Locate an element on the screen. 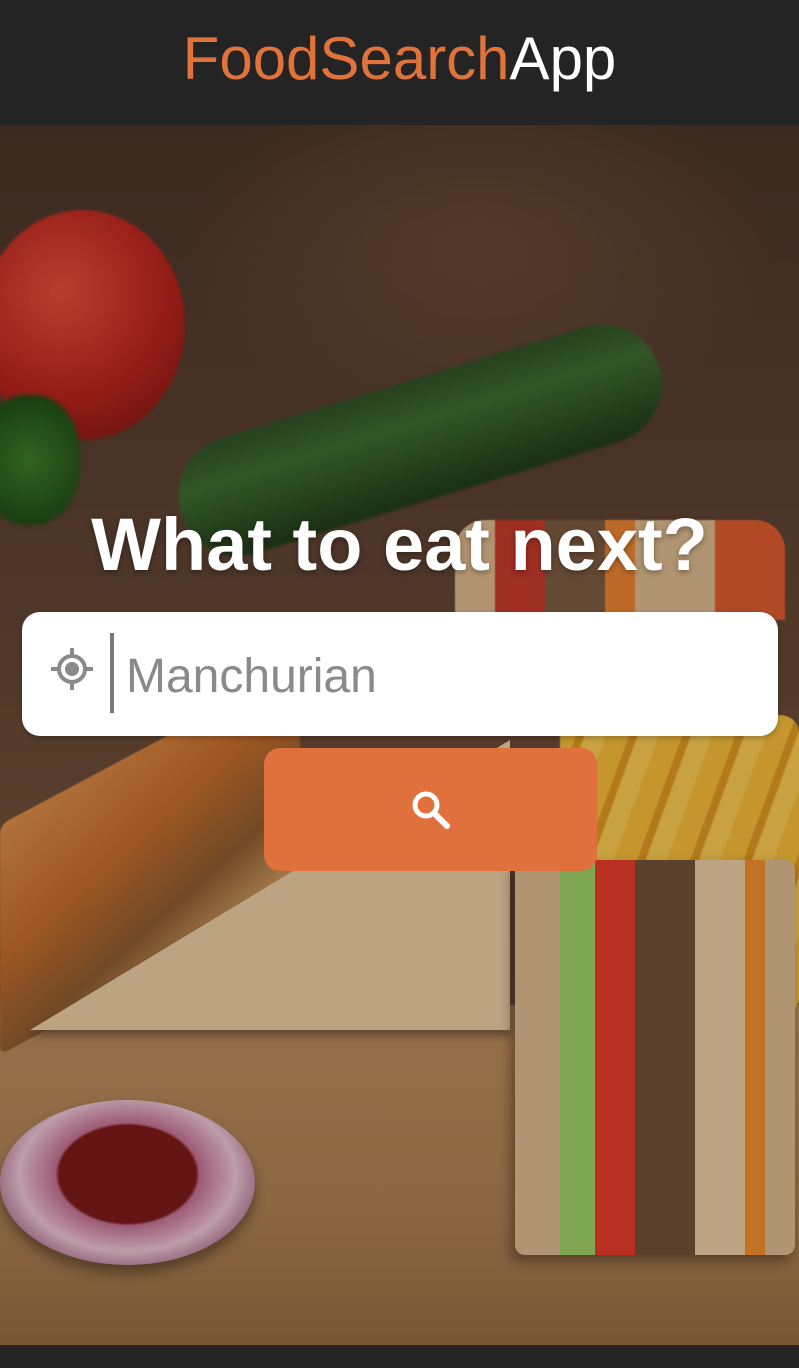 Image resolution: width=799 pixels, height=1368 pixels. search-icon is located at coordinates (431, 810).